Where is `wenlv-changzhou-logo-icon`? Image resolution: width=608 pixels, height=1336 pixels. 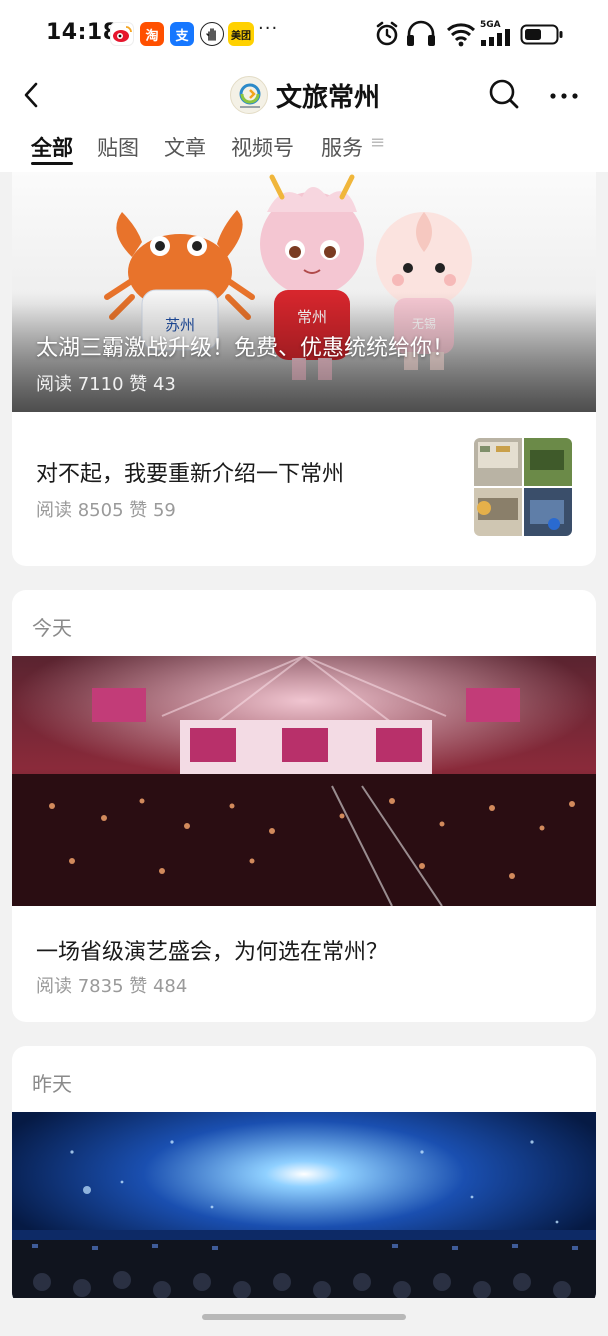 wenlv-changzhou-logo-icon is located at coordinates (250, 95).